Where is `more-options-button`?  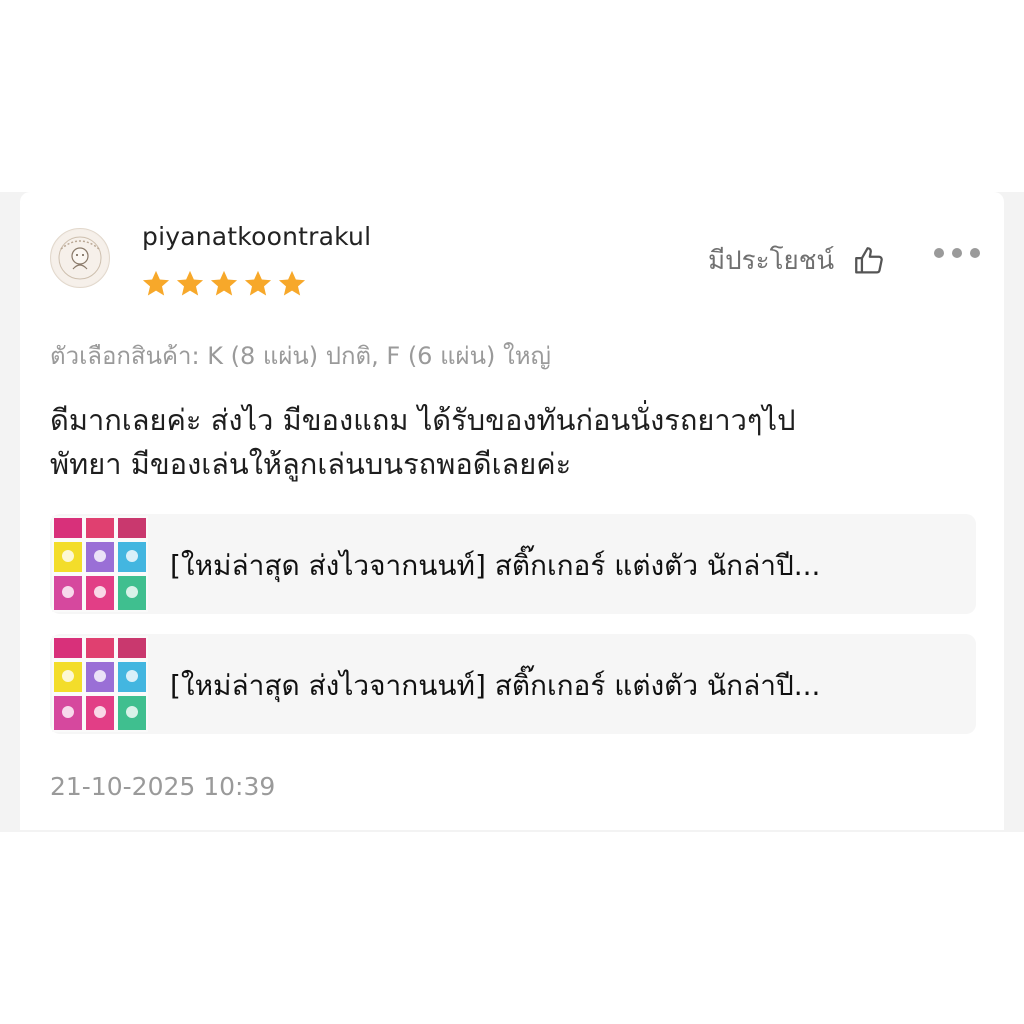
more-options-button is located at coordinates (957, 253).